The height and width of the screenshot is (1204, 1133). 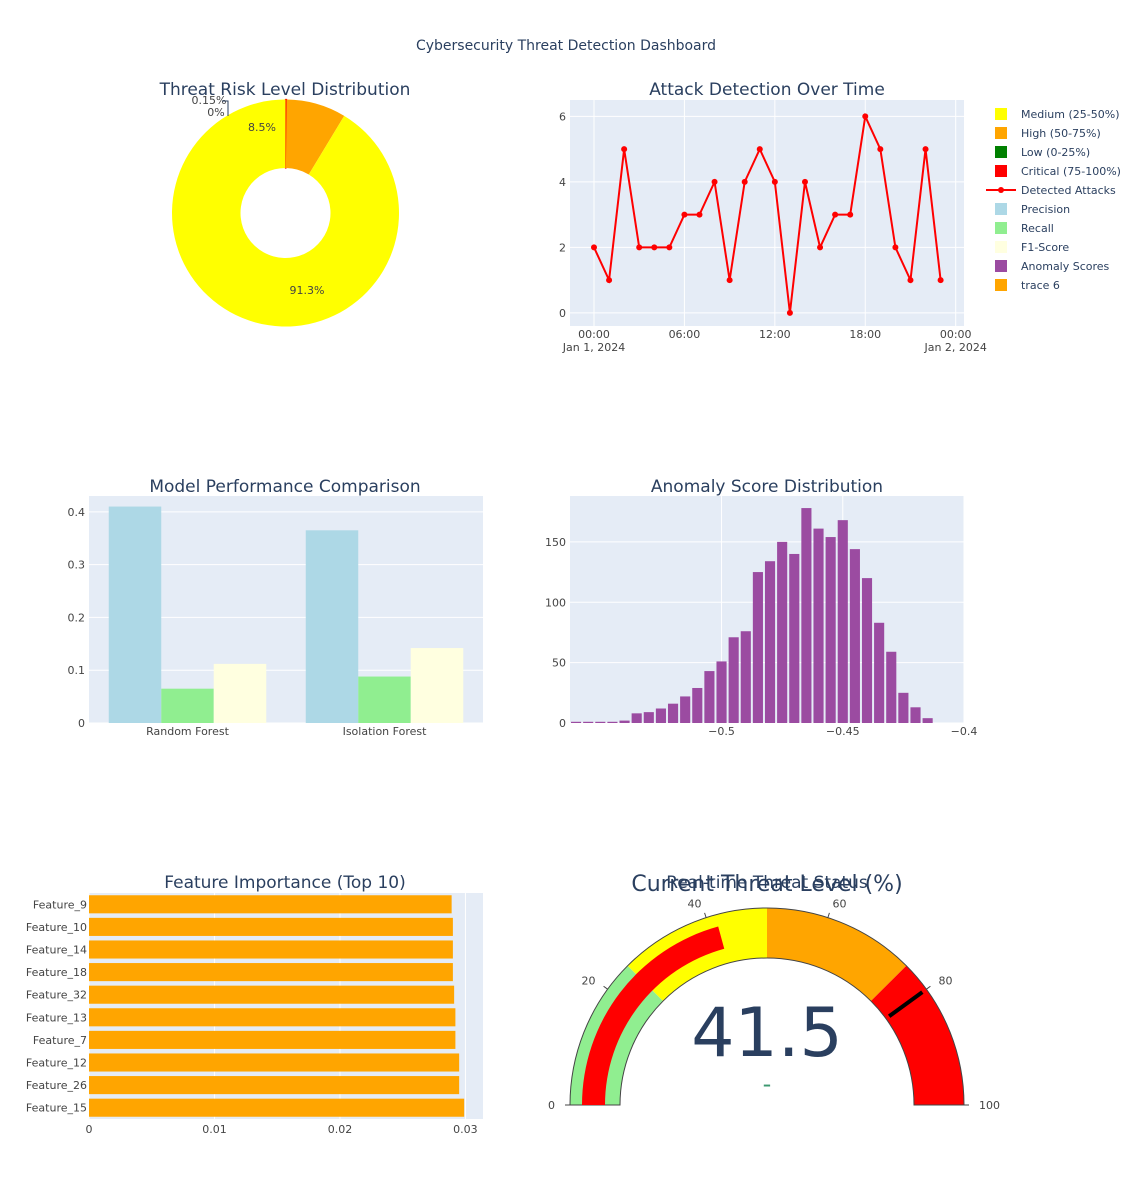 What do you see at coordinates (694, 903) in the screenshot?
I see `gauge-tick-label: 40` at bounding box center [694, 903].